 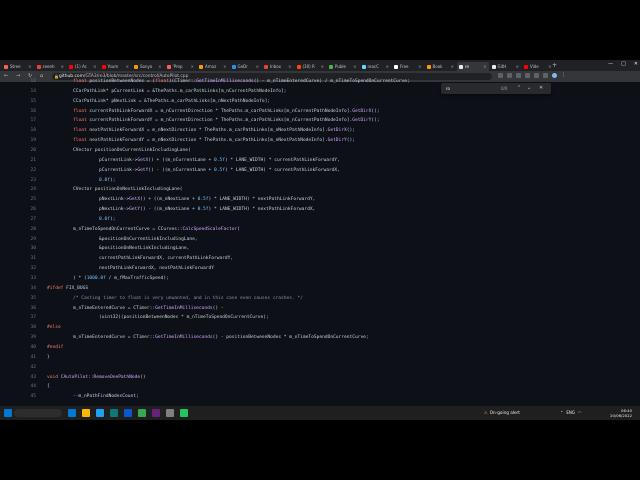 What do you see at coordinates (27, 131) in the screenshot?
I see `line-number: 18` at bounding box center [27, 131].